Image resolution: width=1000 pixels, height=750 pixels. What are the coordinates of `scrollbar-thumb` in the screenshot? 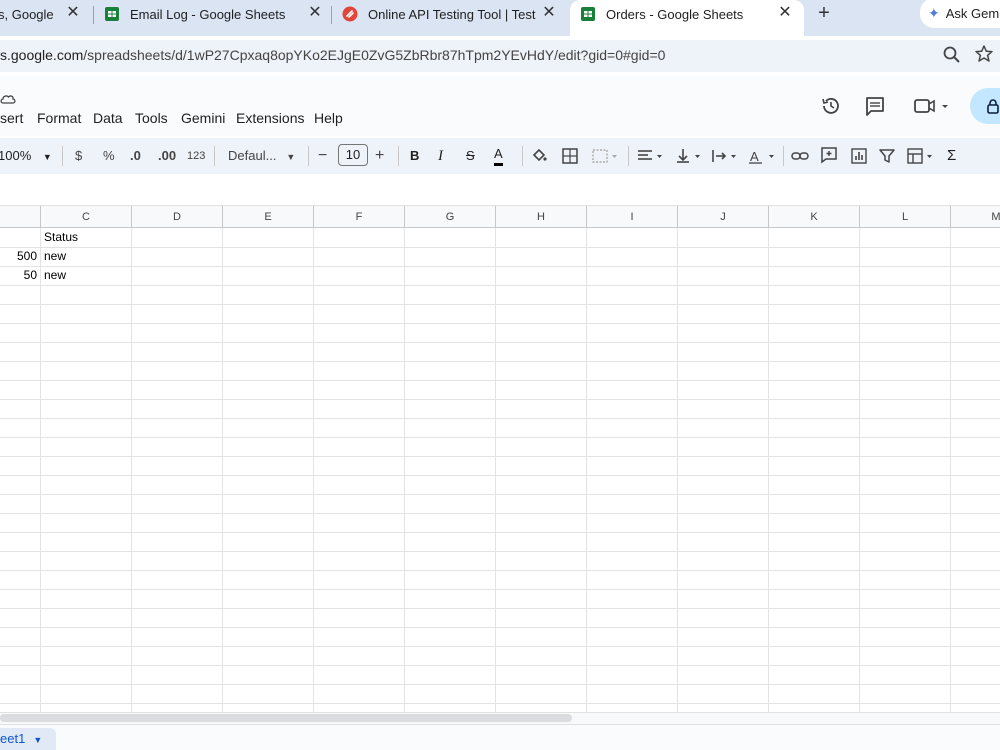 It's located at (286, 718).